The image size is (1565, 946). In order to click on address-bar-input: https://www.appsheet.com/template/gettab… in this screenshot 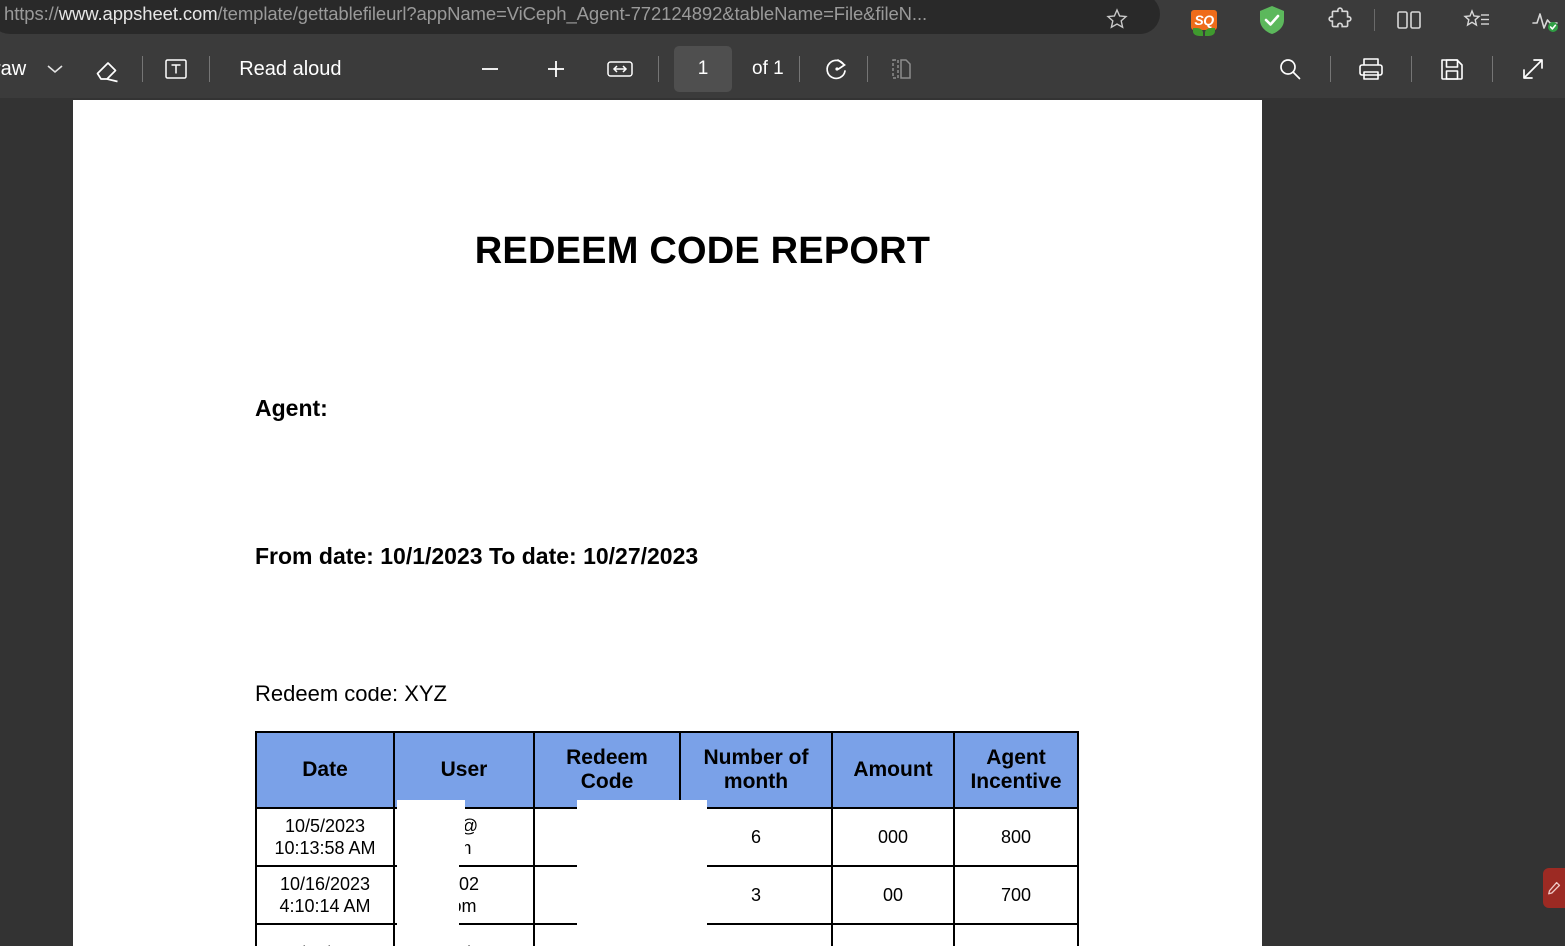, I will do `click(580, 17)`.